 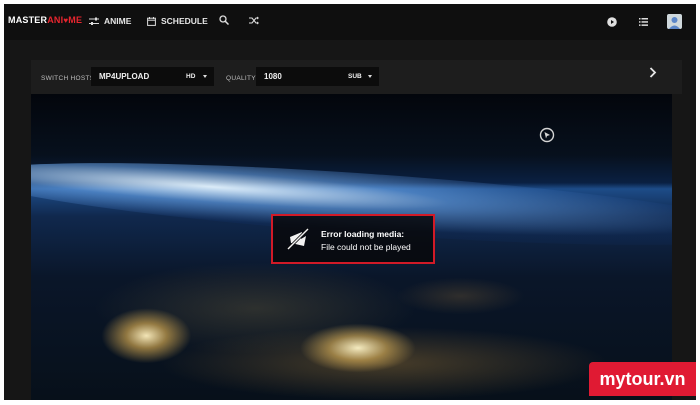 I want to click on nav-schedule-label: SCHEDULE, so click(x=184, y=21).